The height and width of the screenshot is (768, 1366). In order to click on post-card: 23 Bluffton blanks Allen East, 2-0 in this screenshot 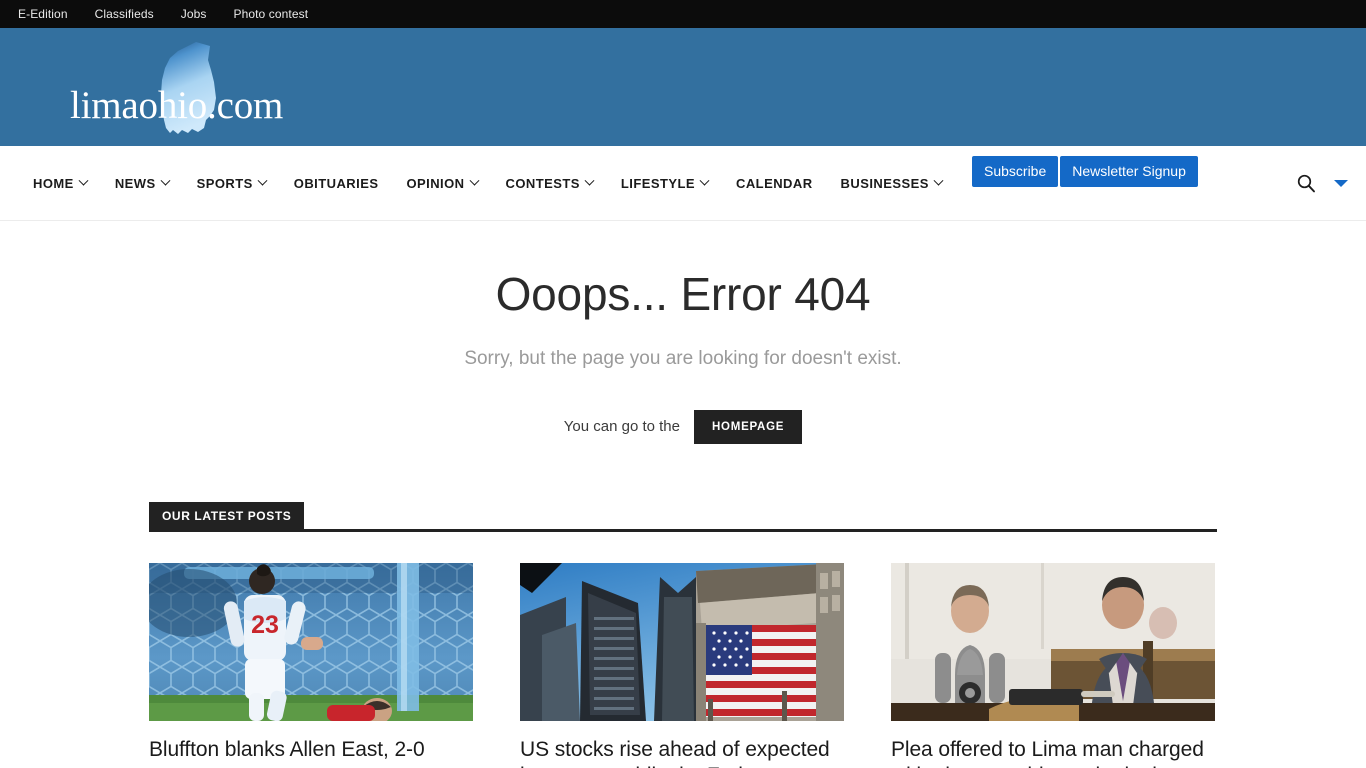, I will do `click(311, 665)`.